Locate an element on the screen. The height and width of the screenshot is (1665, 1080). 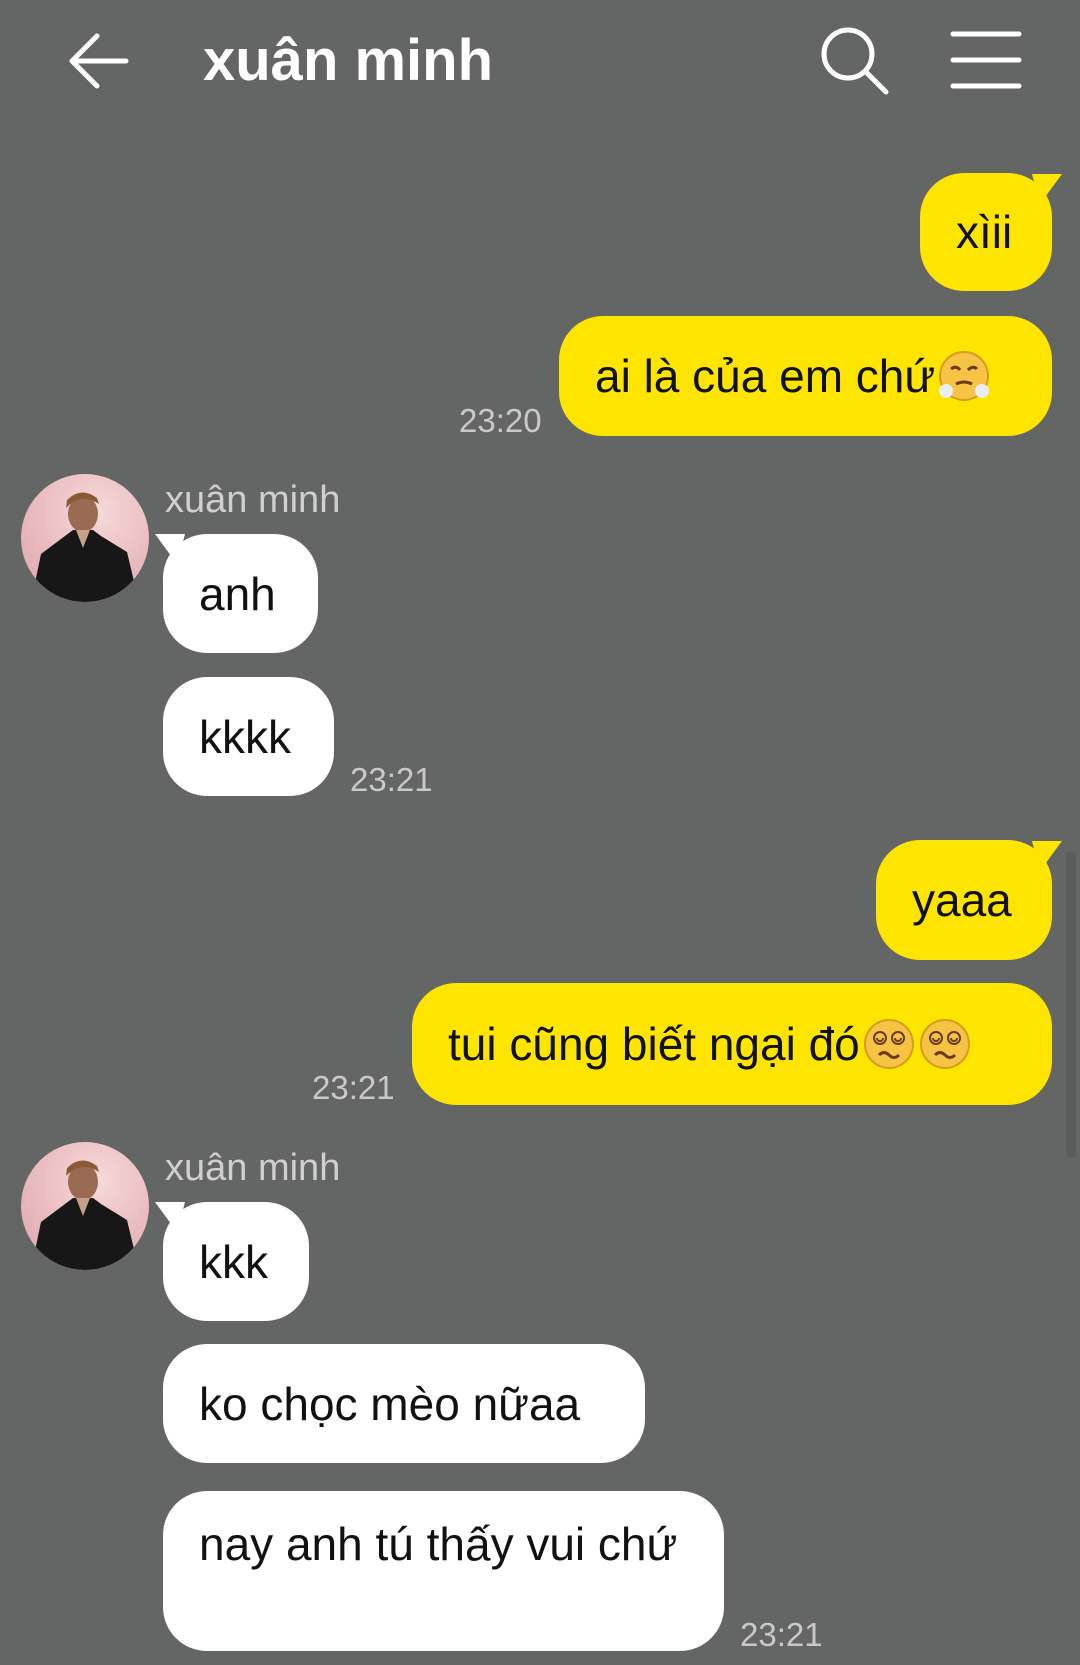
chat-title: xuân minh is located at coordinates (348, 60).